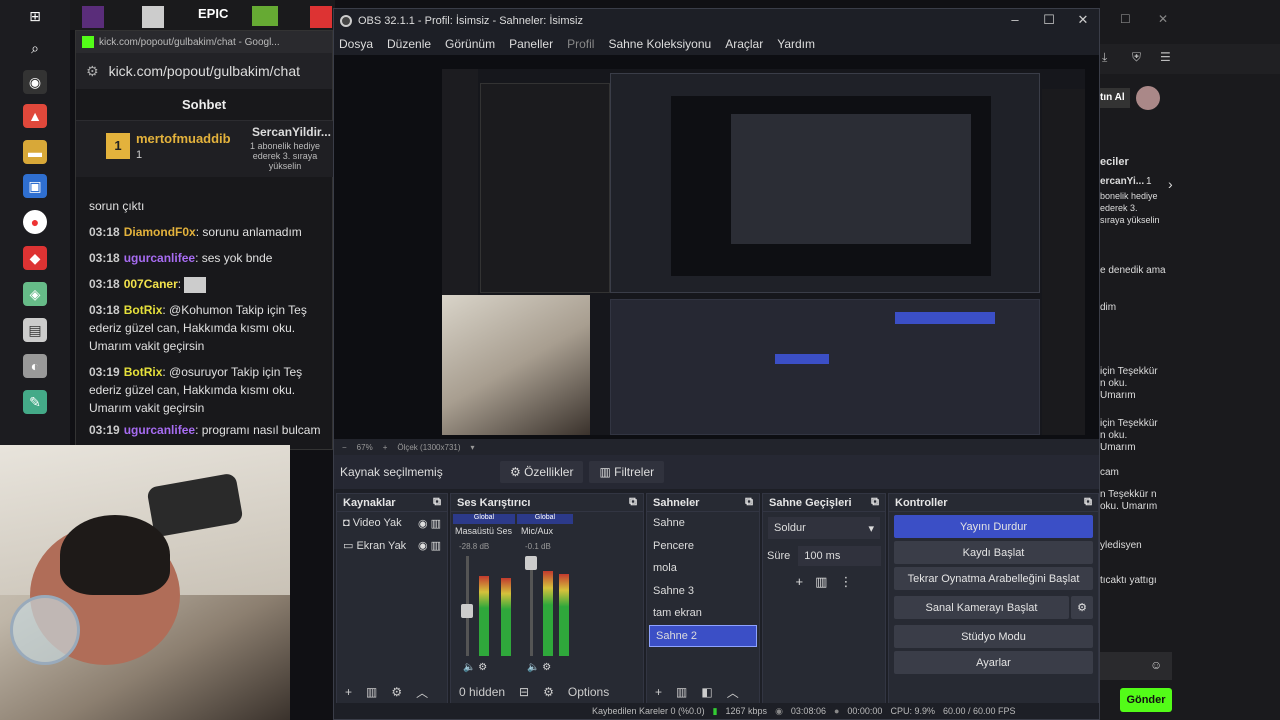 The width and height of the screenshot is (1280, 720). What do you see at coordinates (659, 44) in the screenshot?
I see `menu-sahne-koleksiyonu: Sahne Koleksiyonu` at bounding box center [659, 44].